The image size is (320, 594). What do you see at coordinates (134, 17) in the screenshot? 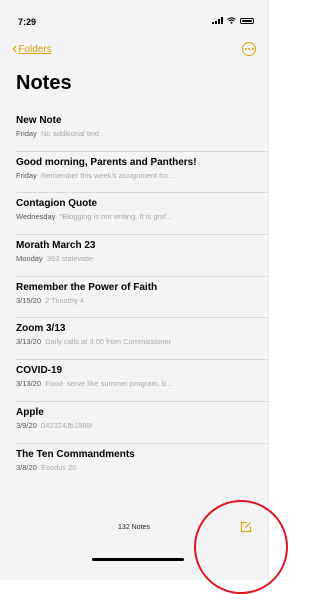
I see `status-bar: 7:29` at bounding box center [134, 17].